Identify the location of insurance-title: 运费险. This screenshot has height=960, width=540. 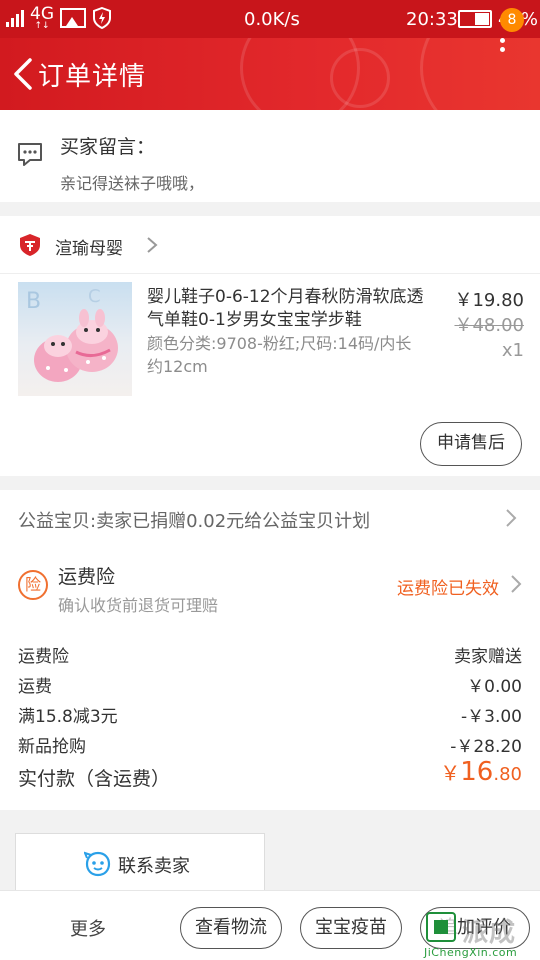
(87, 577).